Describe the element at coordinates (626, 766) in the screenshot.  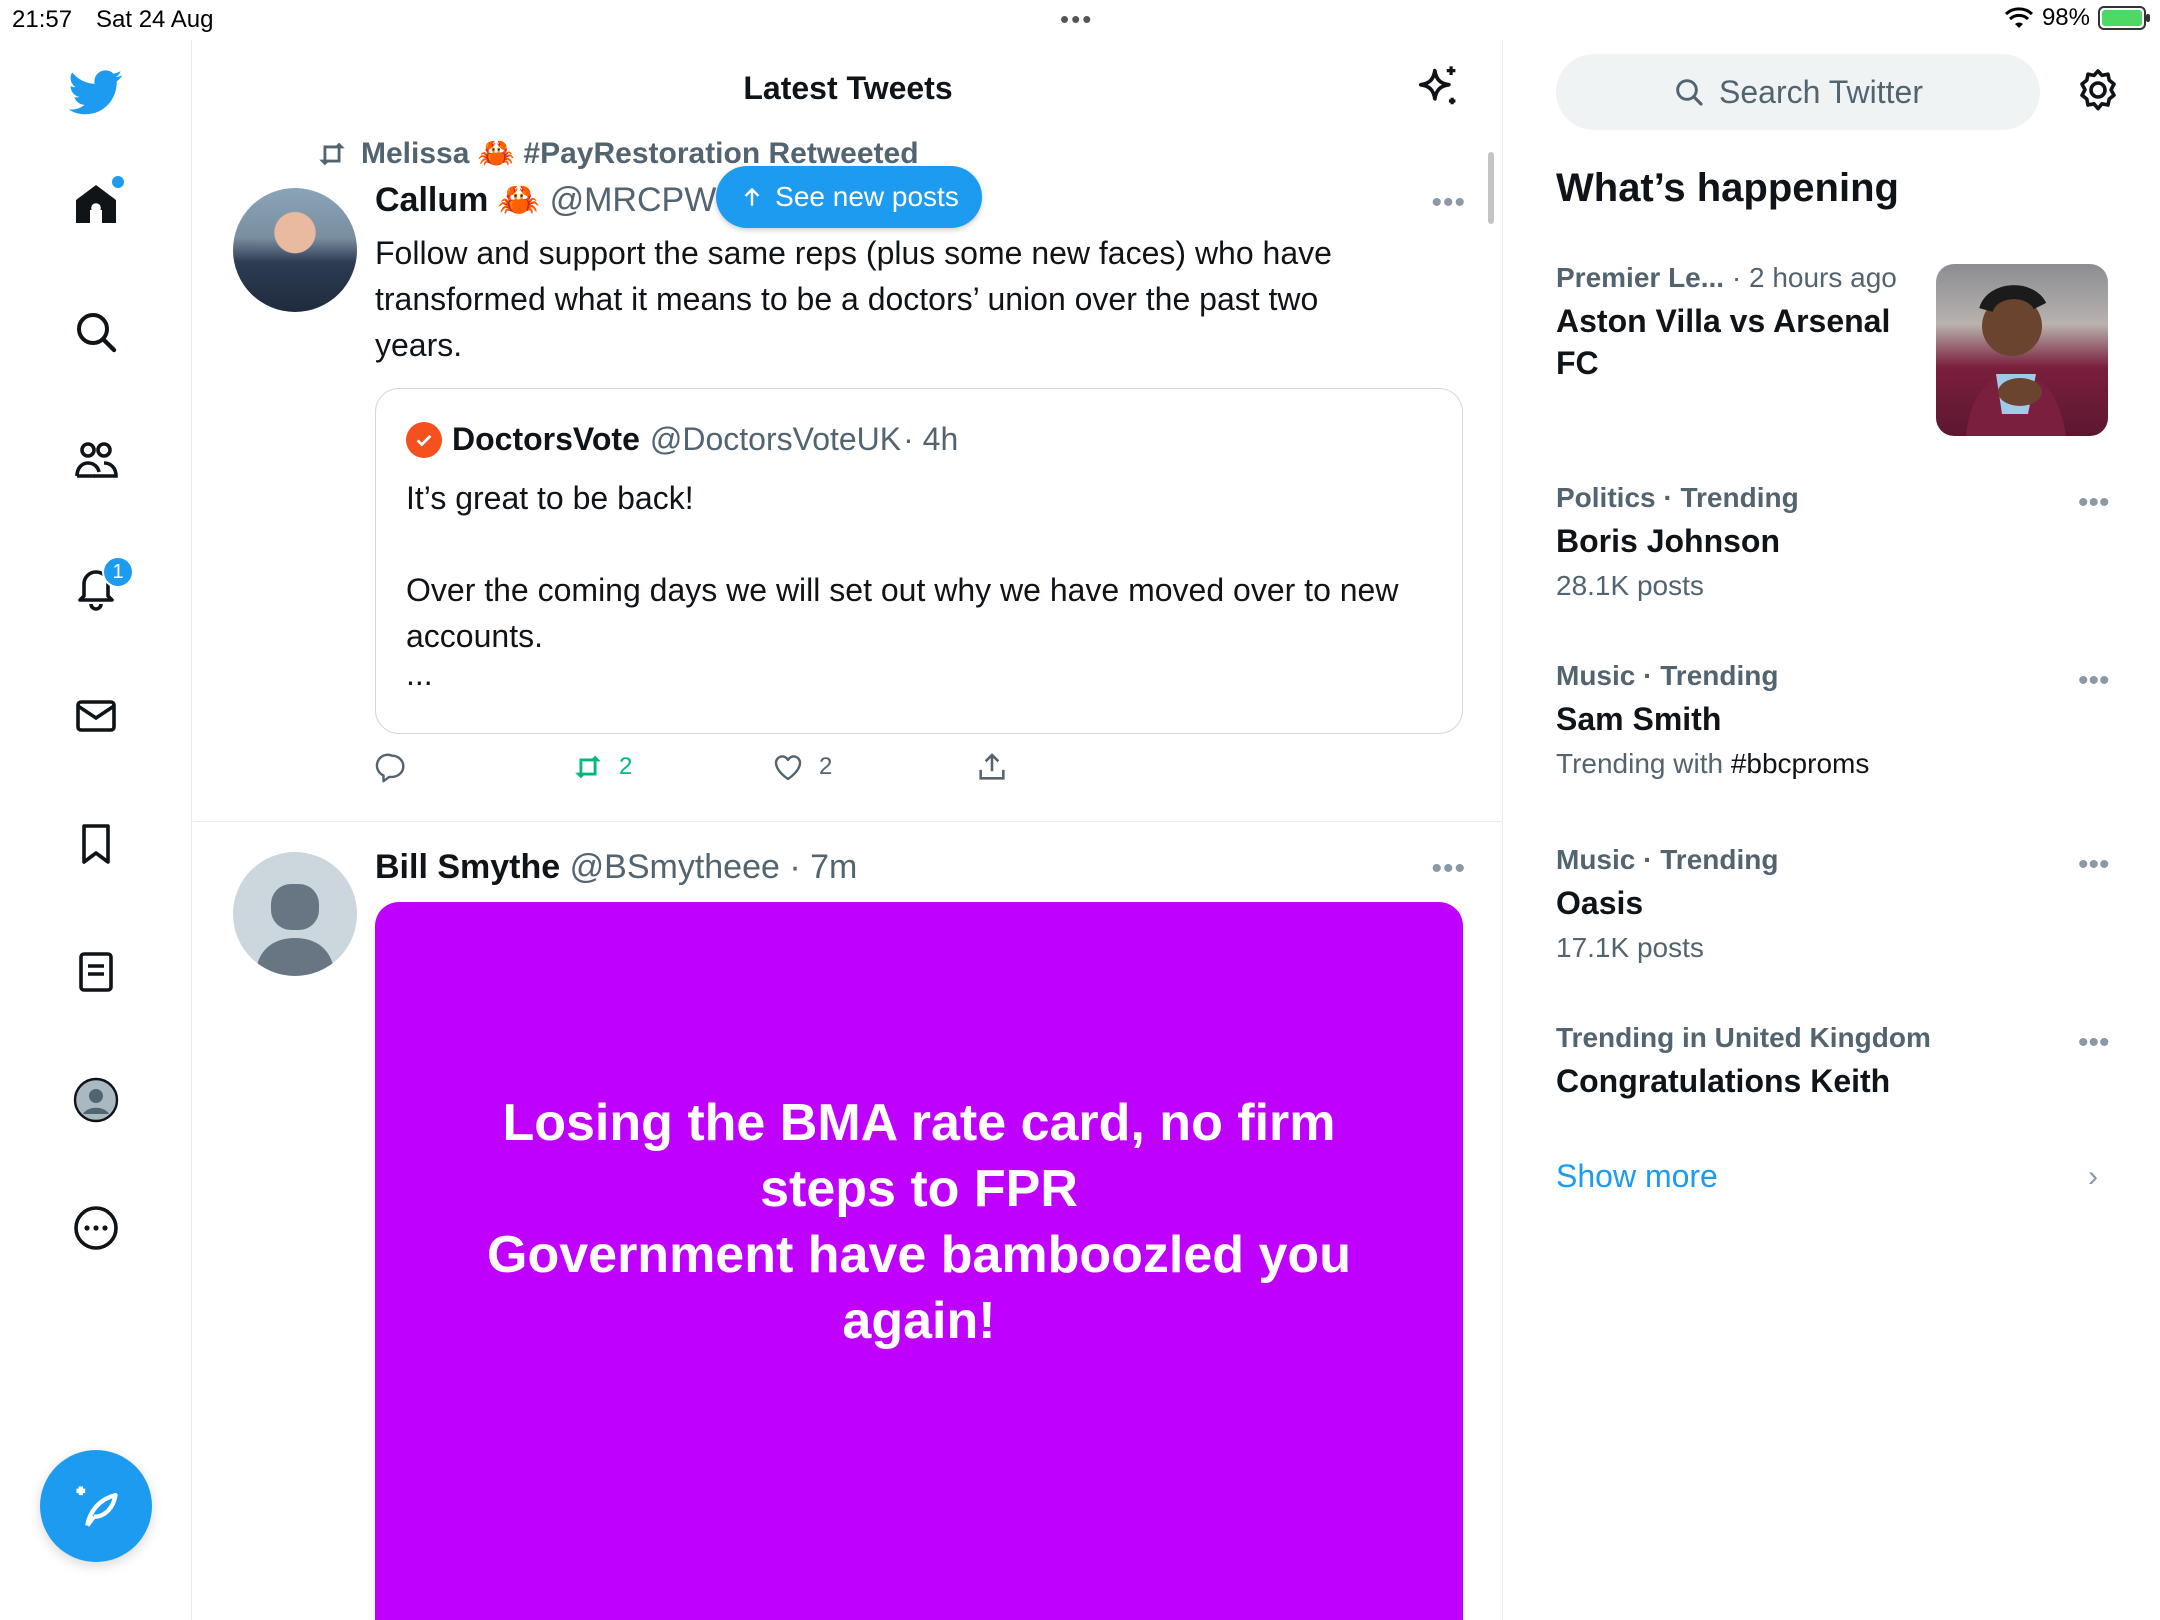
I see `retweet-count: 2` at that location.